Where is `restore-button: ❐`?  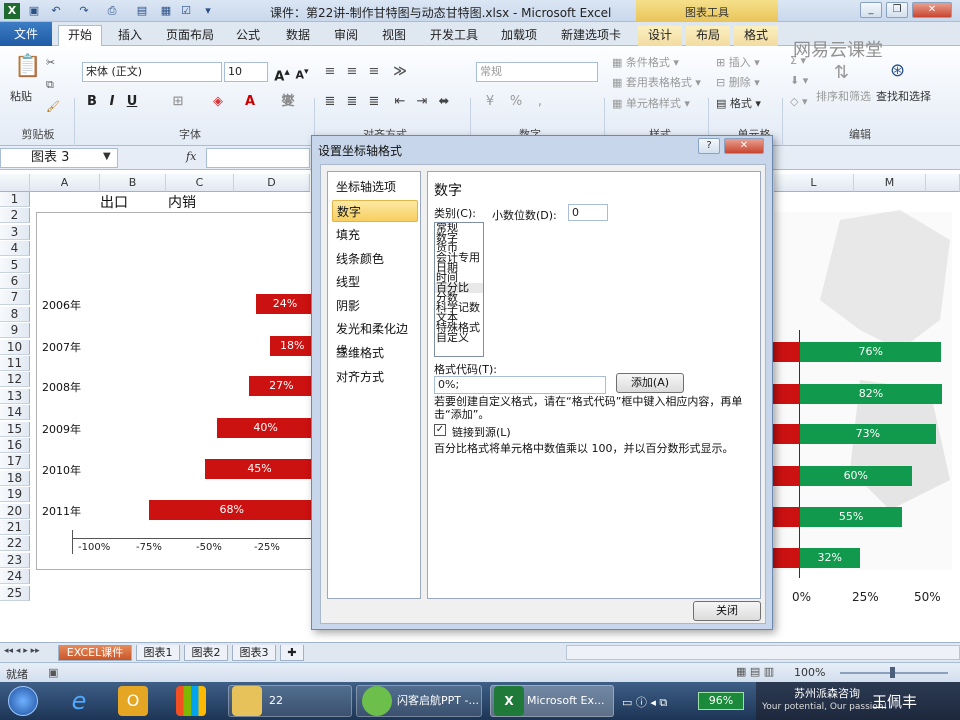 restore-button: ❐ is located at coordinates (897, 10).